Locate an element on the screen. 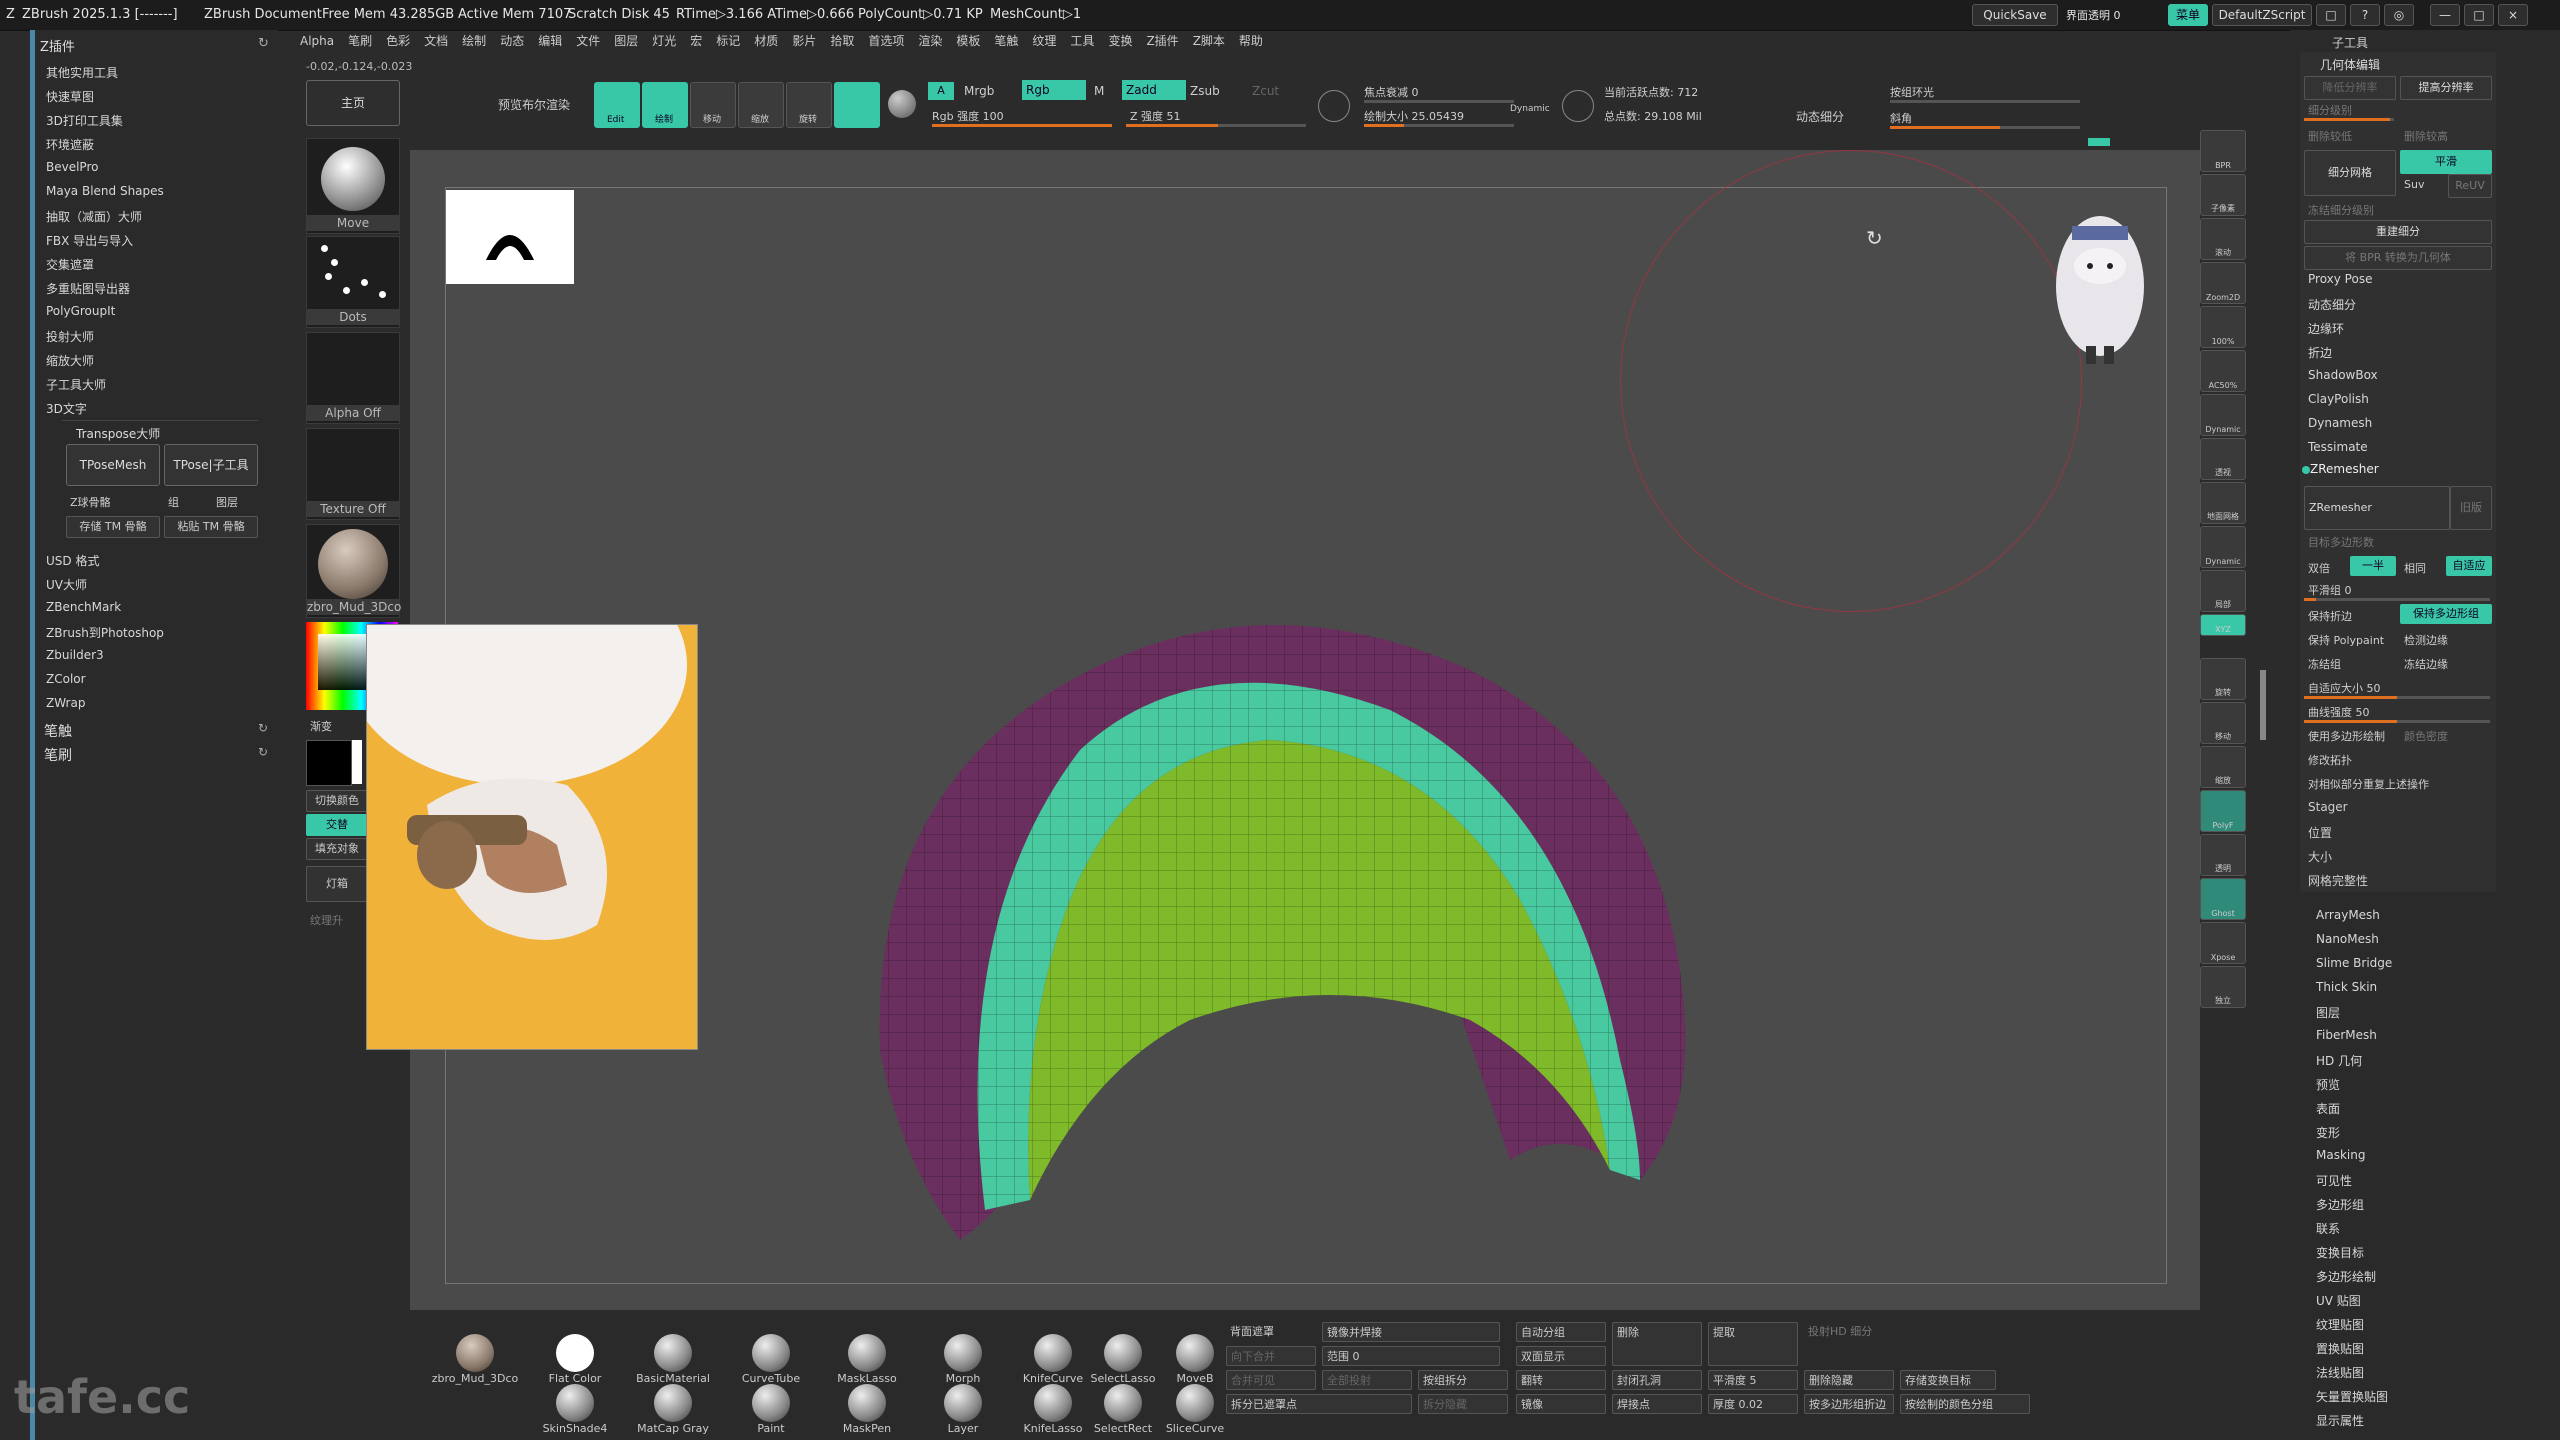  left-menu-item: UV大师 is located at coordinates (66, 584).